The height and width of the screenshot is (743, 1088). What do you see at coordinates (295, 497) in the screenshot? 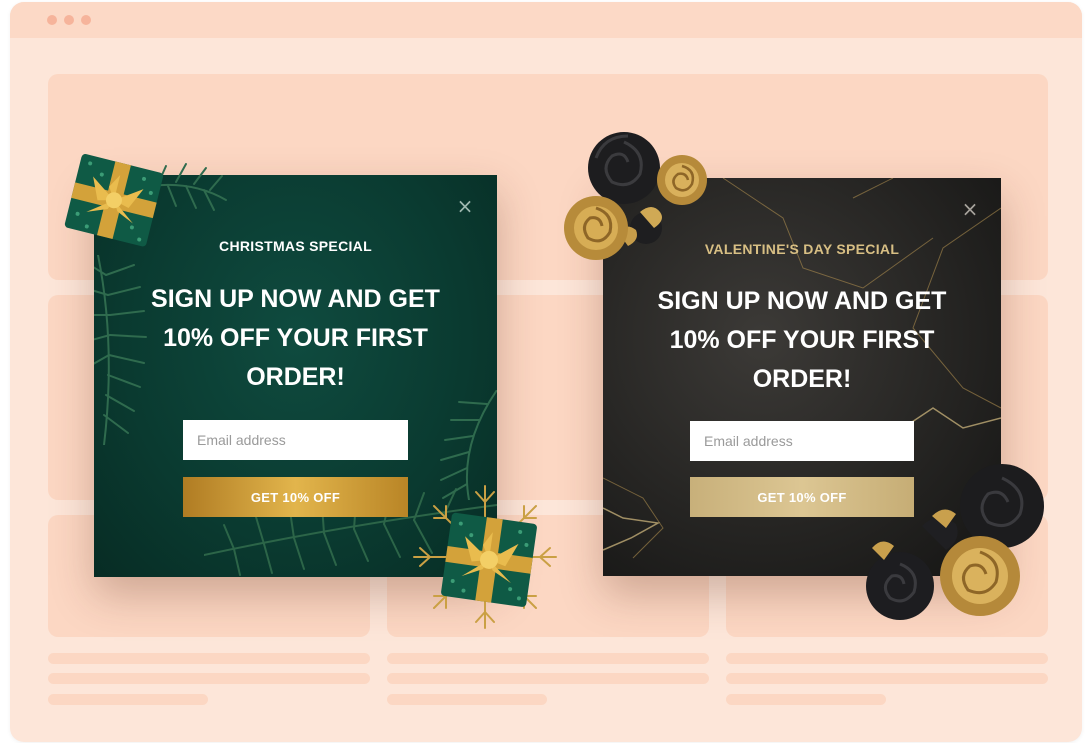
I see `get-discount-button: GET 10% OFF` at bounding box center [295, 497].